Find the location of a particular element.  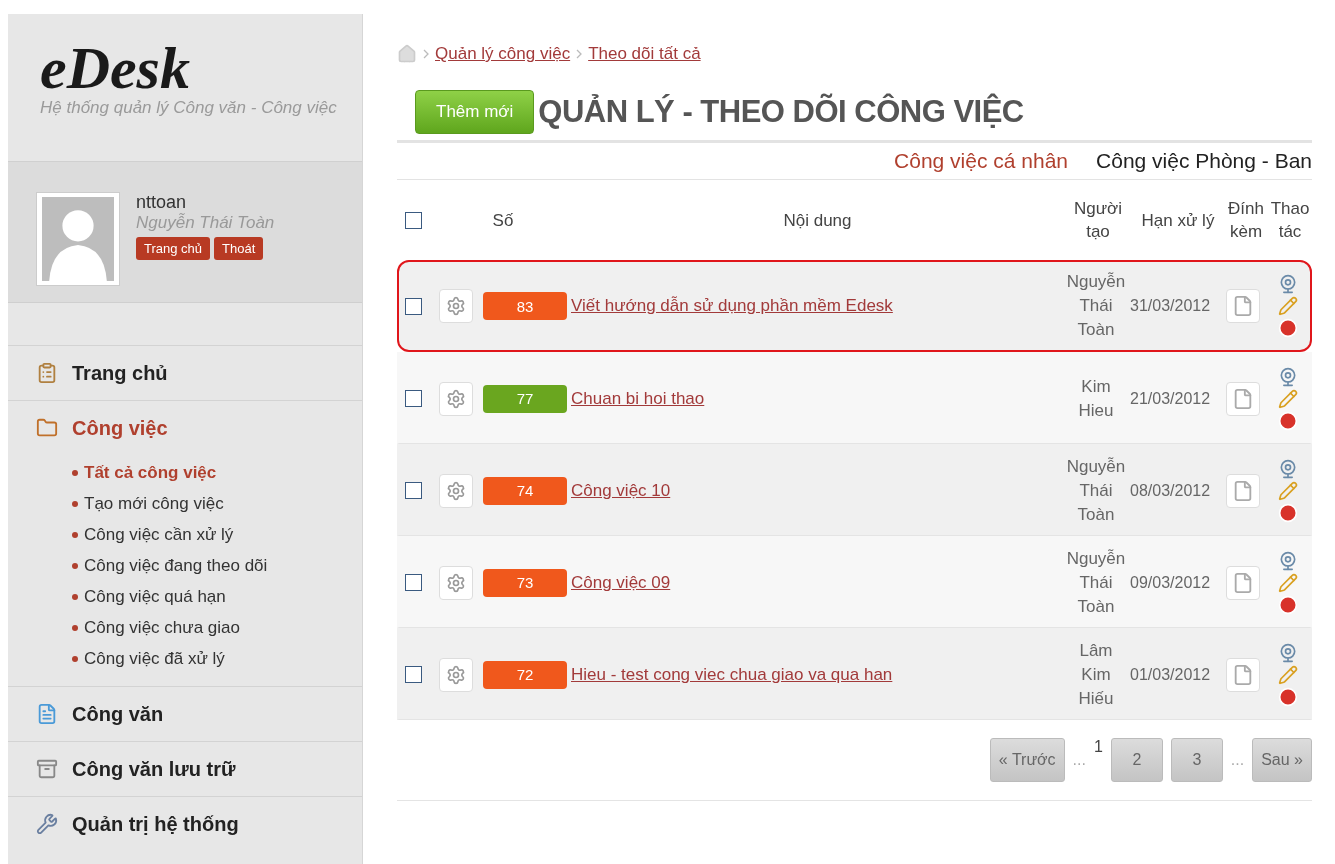

clipboard-icon is located at coordinates (47, 373).